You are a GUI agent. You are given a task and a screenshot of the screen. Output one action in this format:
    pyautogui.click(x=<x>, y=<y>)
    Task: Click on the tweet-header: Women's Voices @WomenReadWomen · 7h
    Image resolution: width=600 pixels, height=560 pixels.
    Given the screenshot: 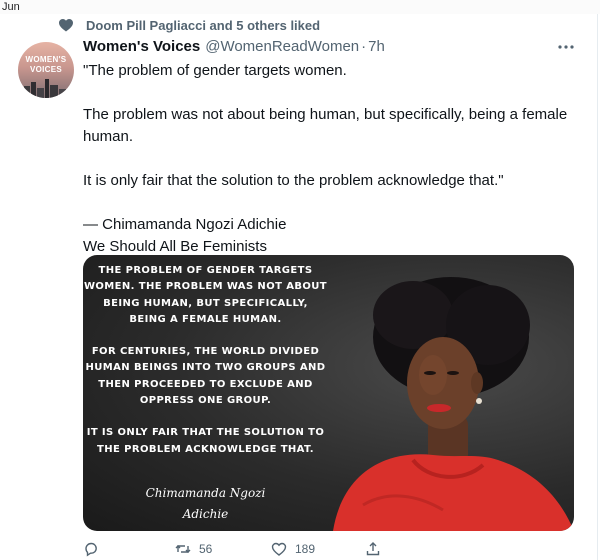 What is the action you would take?
    pyautogui.click(x=234, y=46)
    